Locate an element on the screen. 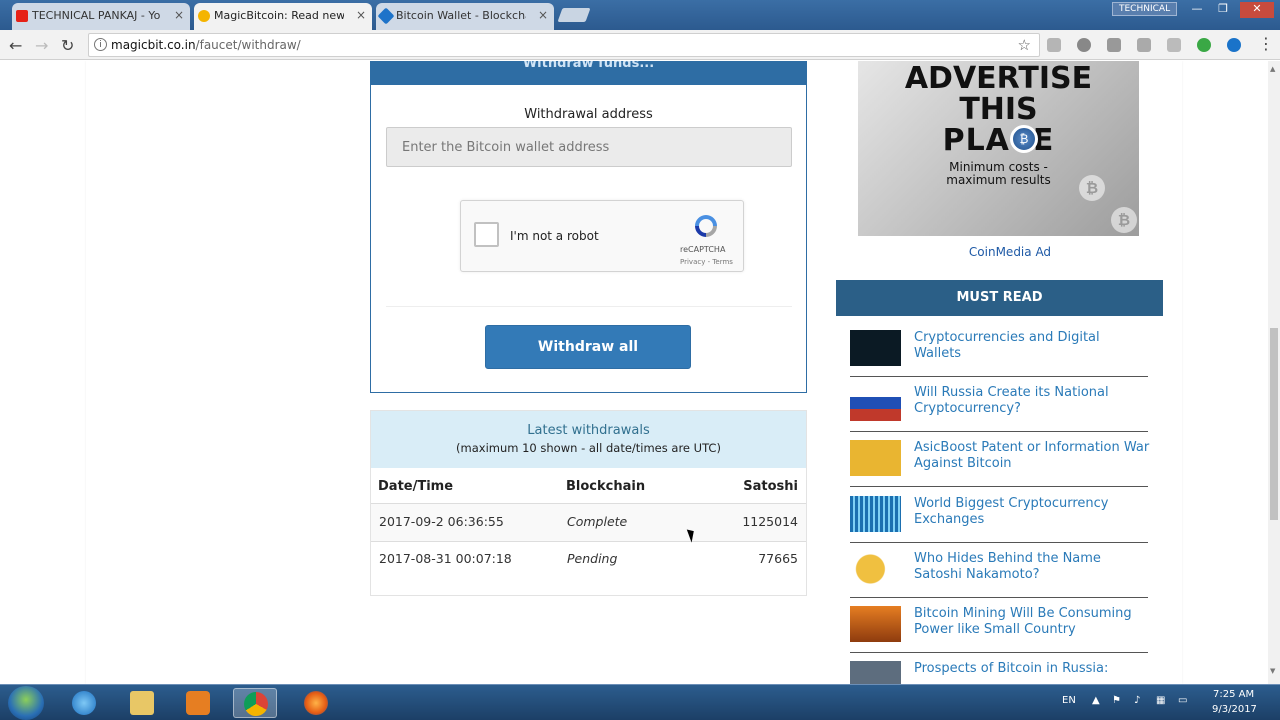  tab-bitcoin-wallet: Bitcoin Wallet - Blockcha × is located at coordinates (465, 16).